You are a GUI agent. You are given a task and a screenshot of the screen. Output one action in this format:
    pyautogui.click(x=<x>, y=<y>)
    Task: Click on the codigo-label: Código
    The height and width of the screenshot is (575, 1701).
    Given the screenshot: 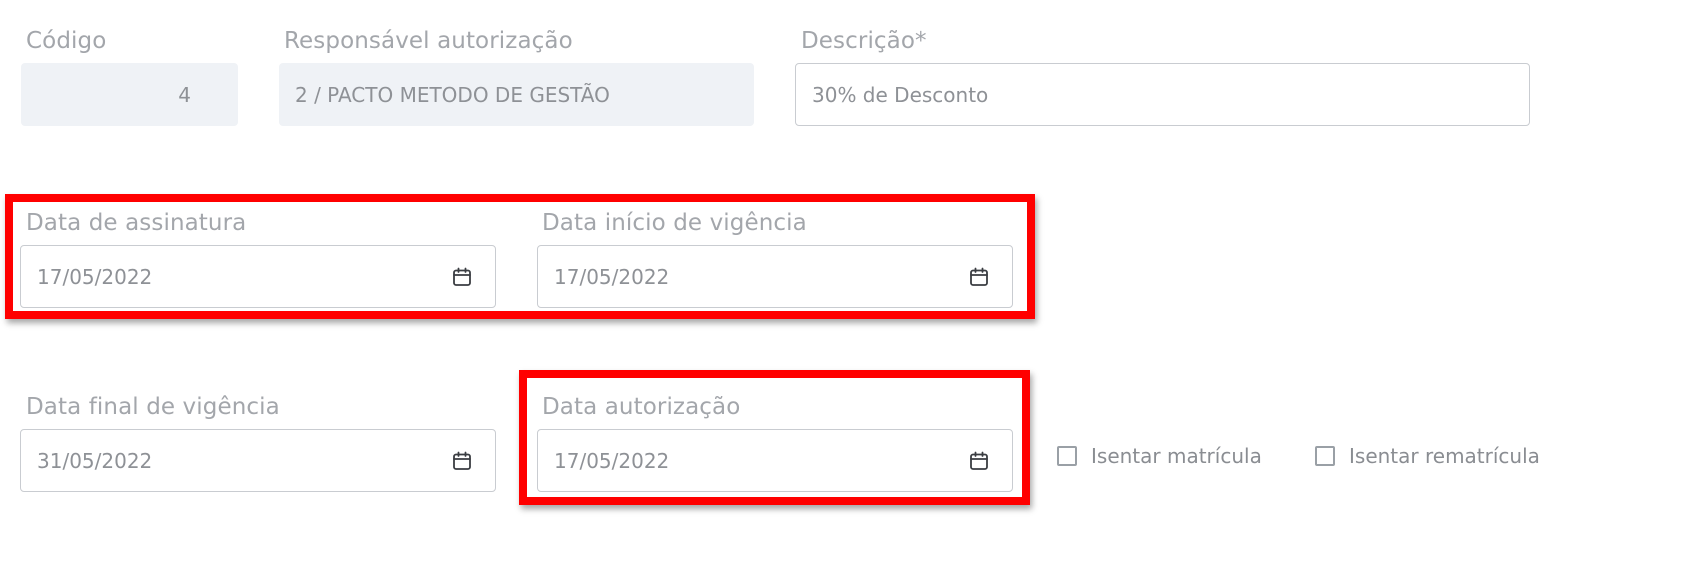 What is the action you would take?
    pyautogui.click(x=66, y=41)
    